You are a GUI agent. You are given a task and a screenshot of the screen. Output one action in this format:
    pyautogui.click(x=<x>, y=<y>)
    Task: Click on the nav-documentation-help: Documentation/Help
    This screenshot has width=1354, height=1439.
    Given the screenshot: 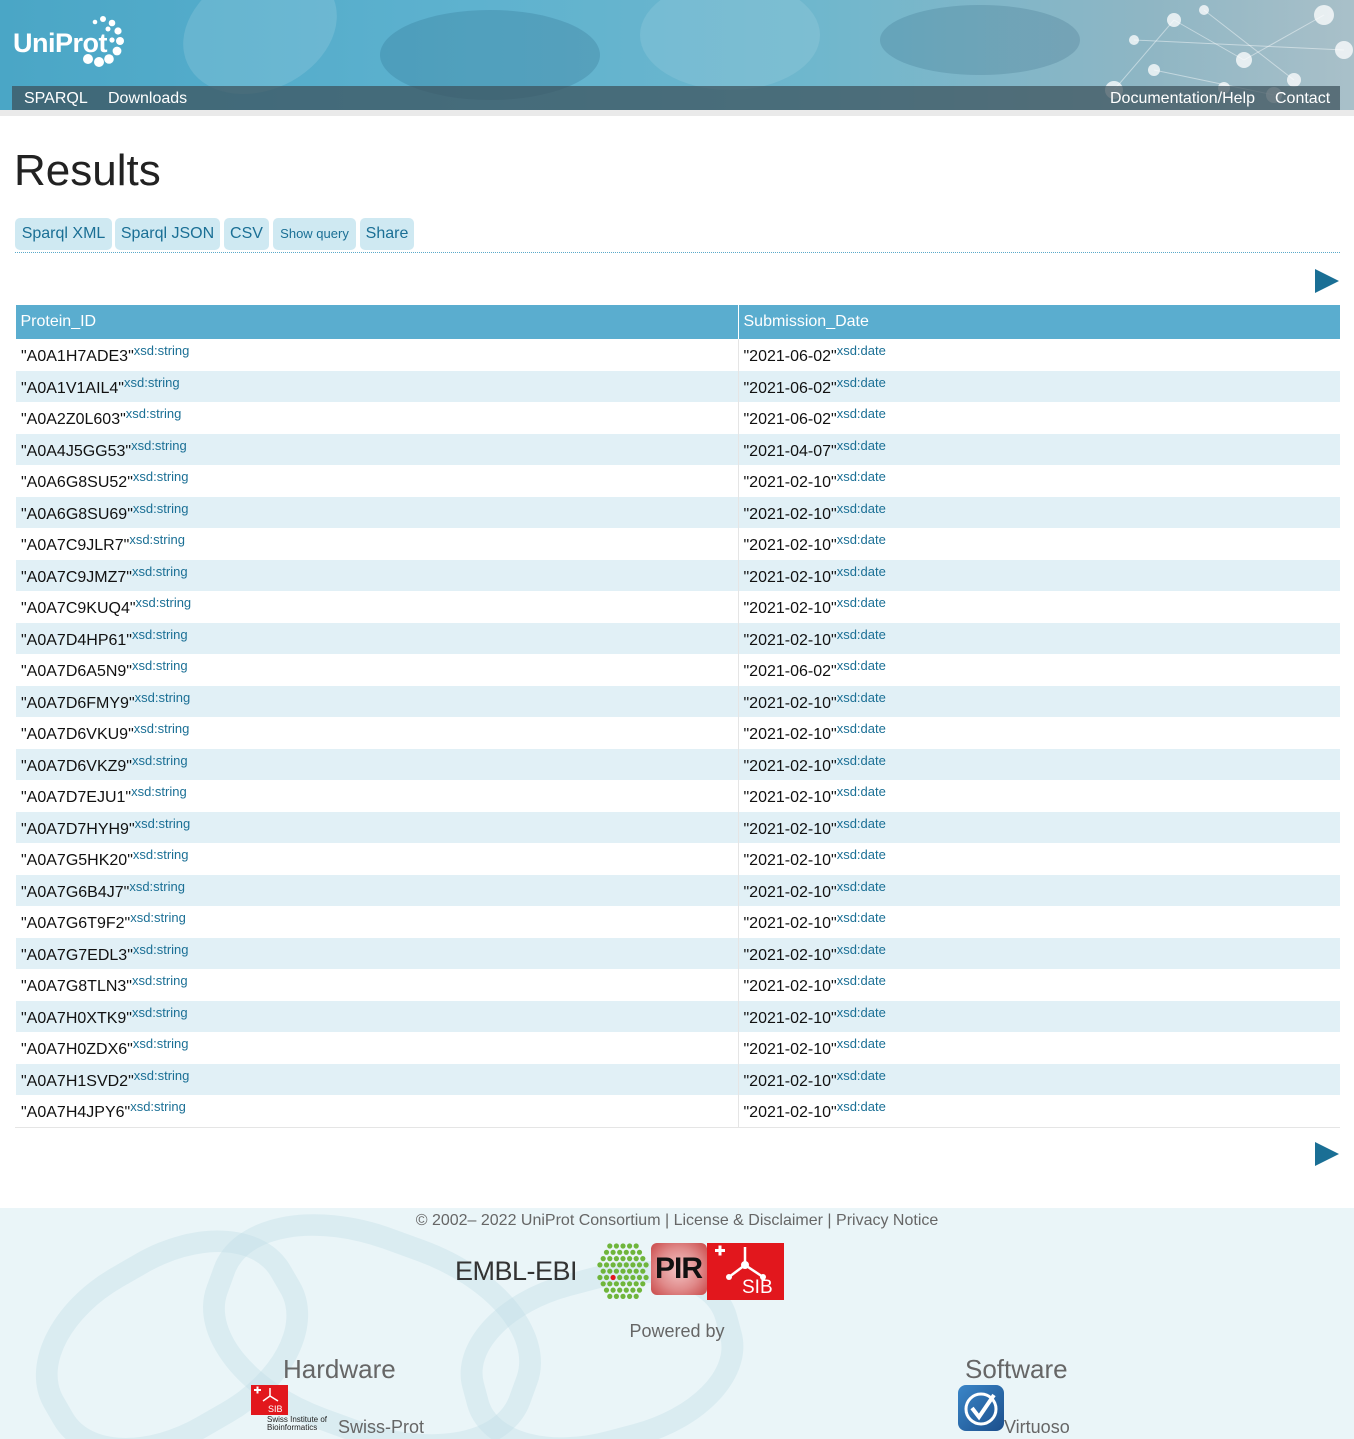 What is the action you would take?
    pyautogui.click(x=1182, y=99)
    